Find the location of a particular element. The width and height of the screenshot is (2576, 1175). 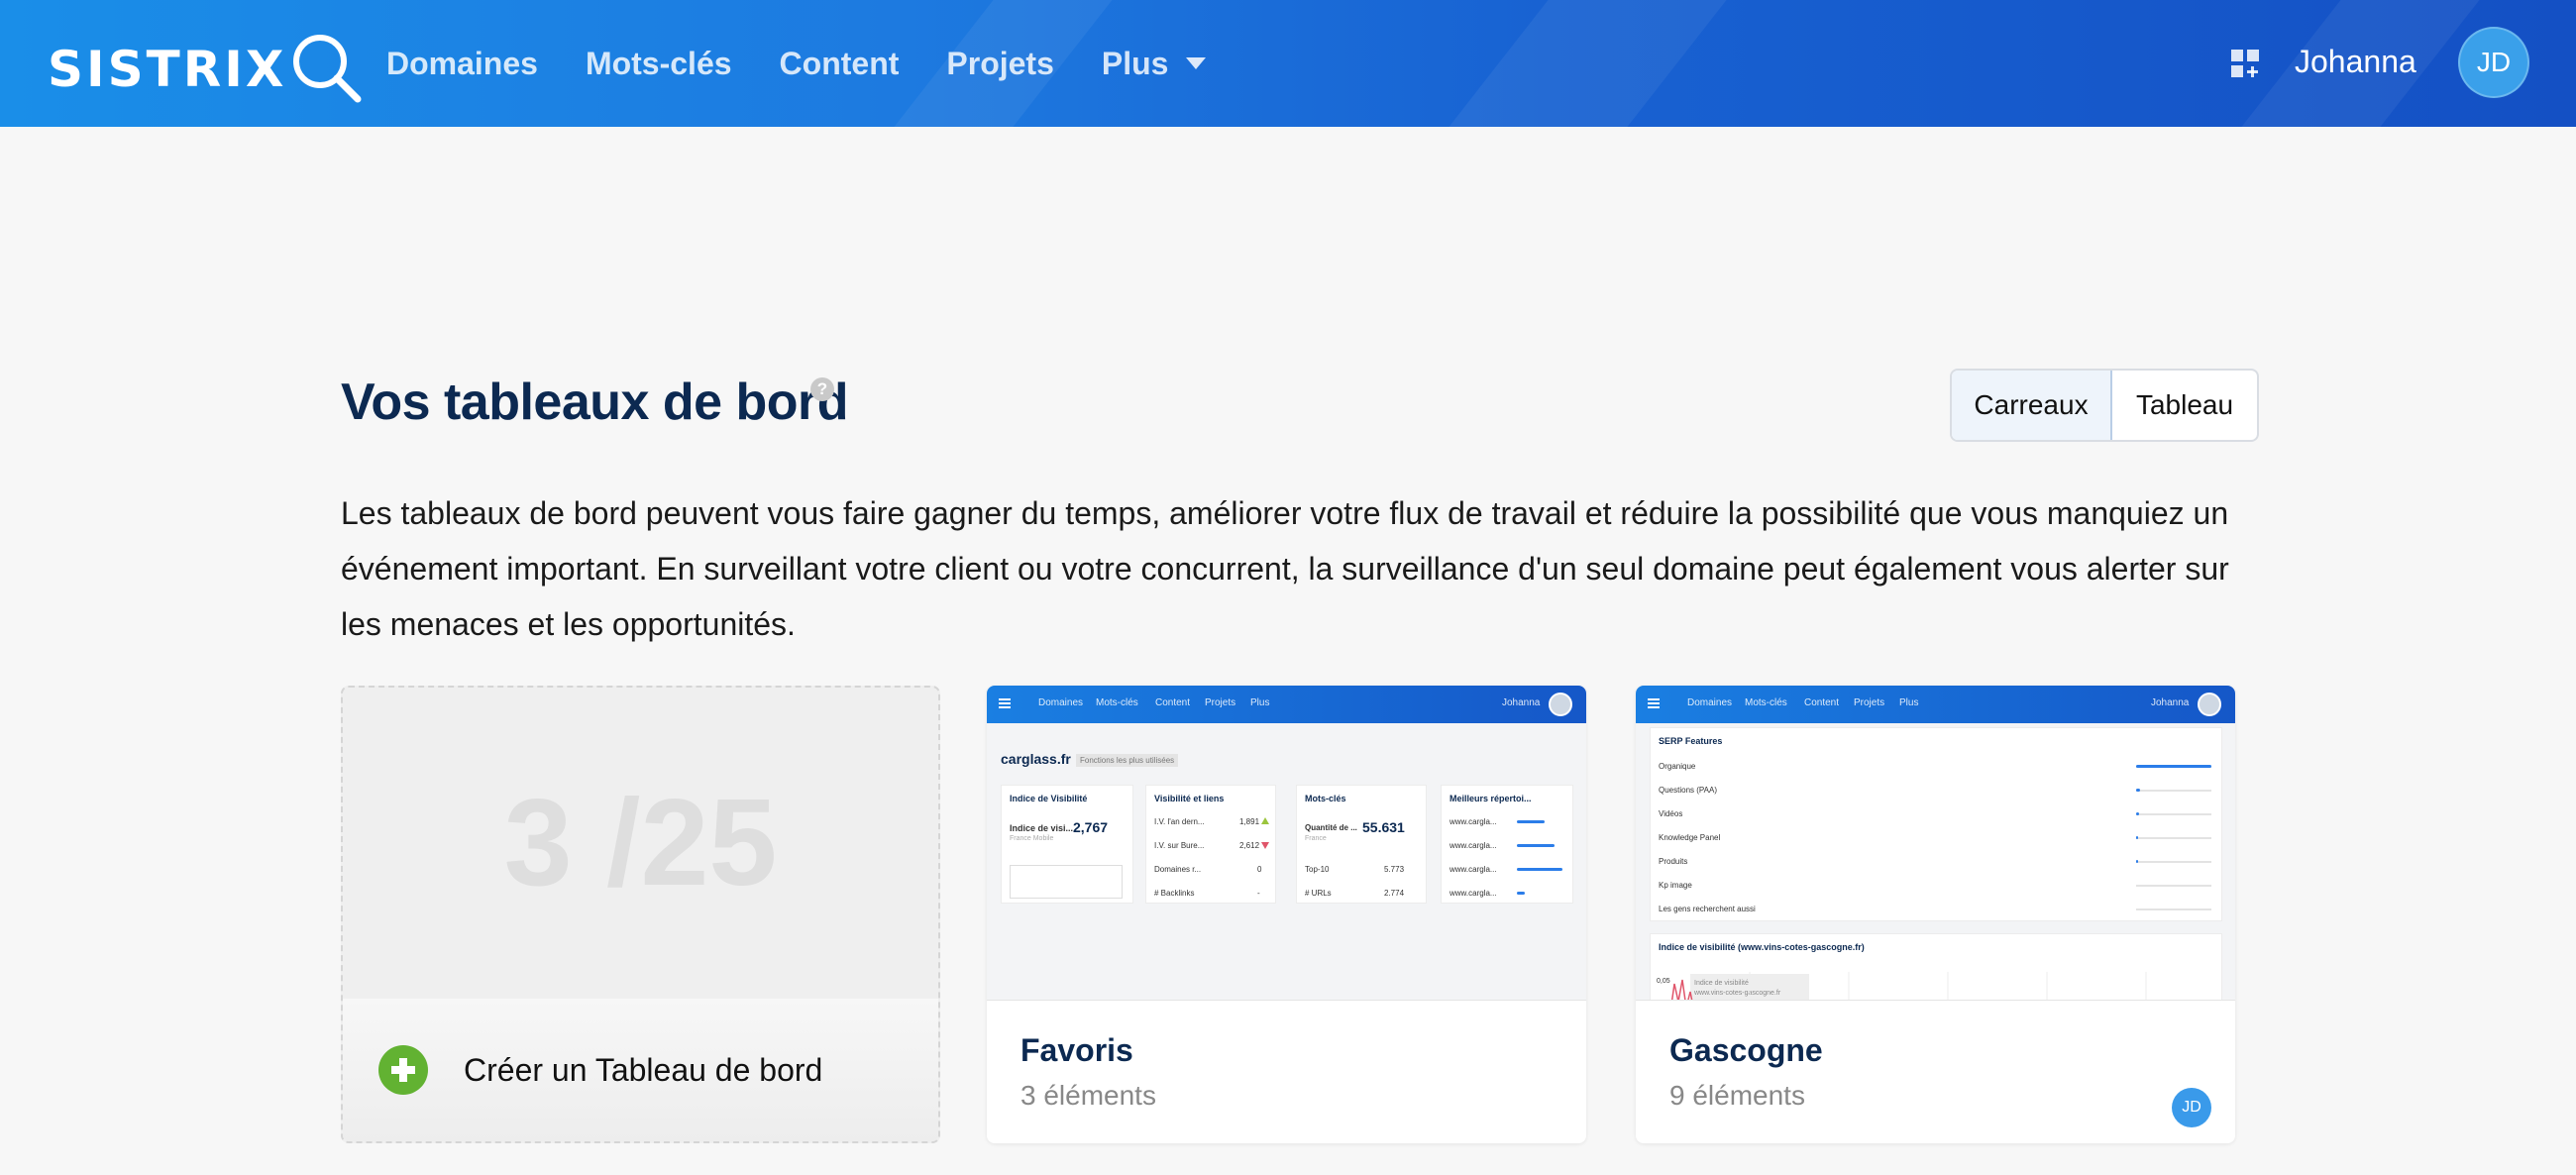

card-item-count: 9 éléments is located at coordinates (1737, 1095).